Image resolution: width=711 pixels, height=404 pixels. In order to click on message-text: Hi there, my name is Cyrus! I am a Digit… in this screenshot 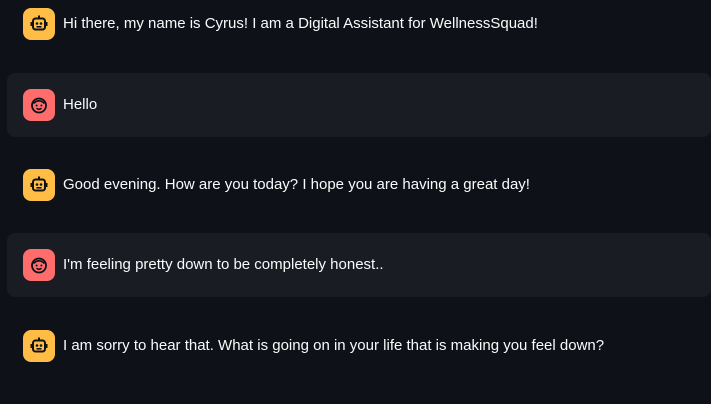, I will do `click(300, 23)`.